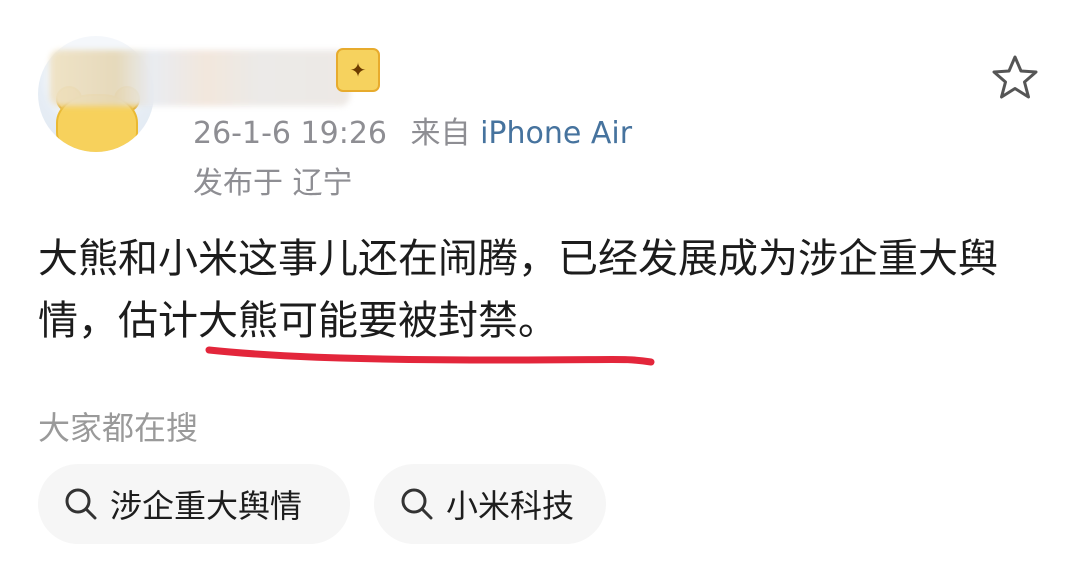 This screenshot has width=1076, height=564. What do you see at coordinates (118, 428) in the screenshot?
I see `hot-search-title: 大家都在搜` at bounding box center [118, 428].